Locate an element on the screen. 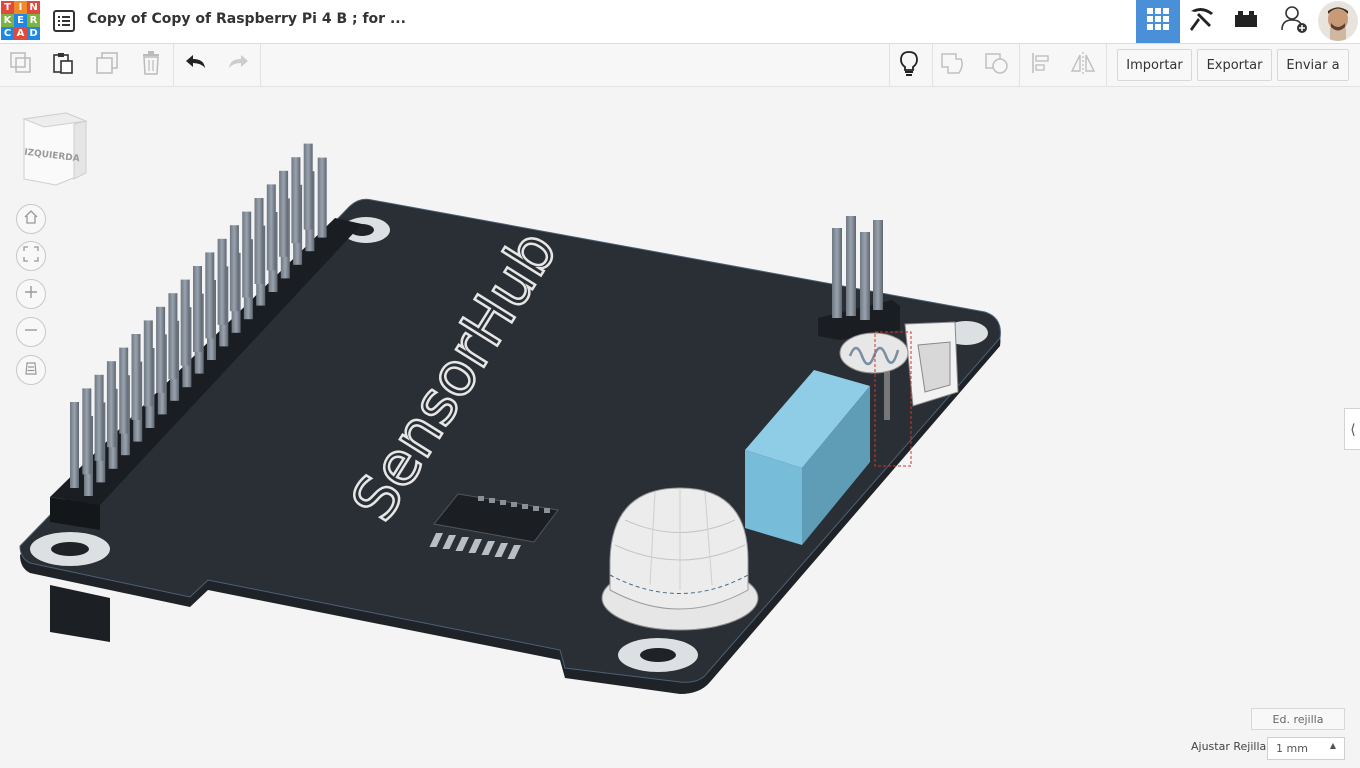 This screenshot has height=768, width=1360. invite-user-button is located at coordinates (1294, 21).